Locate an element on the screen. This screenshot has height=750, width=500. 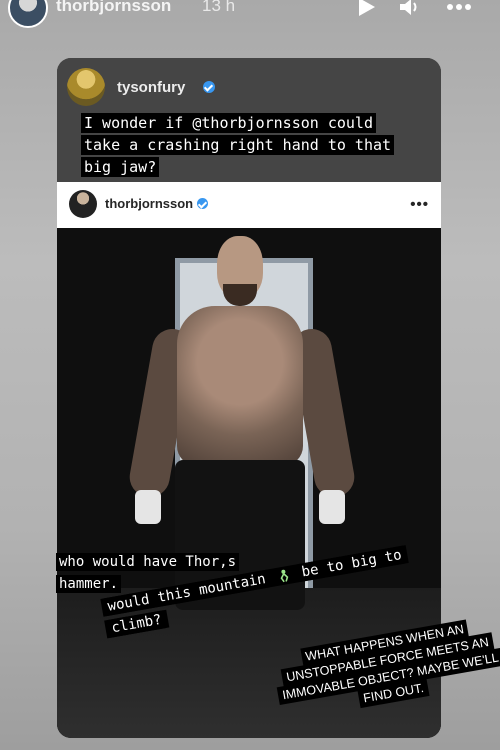
figure-left-hand-wrap is located at coordinates (148, 507).